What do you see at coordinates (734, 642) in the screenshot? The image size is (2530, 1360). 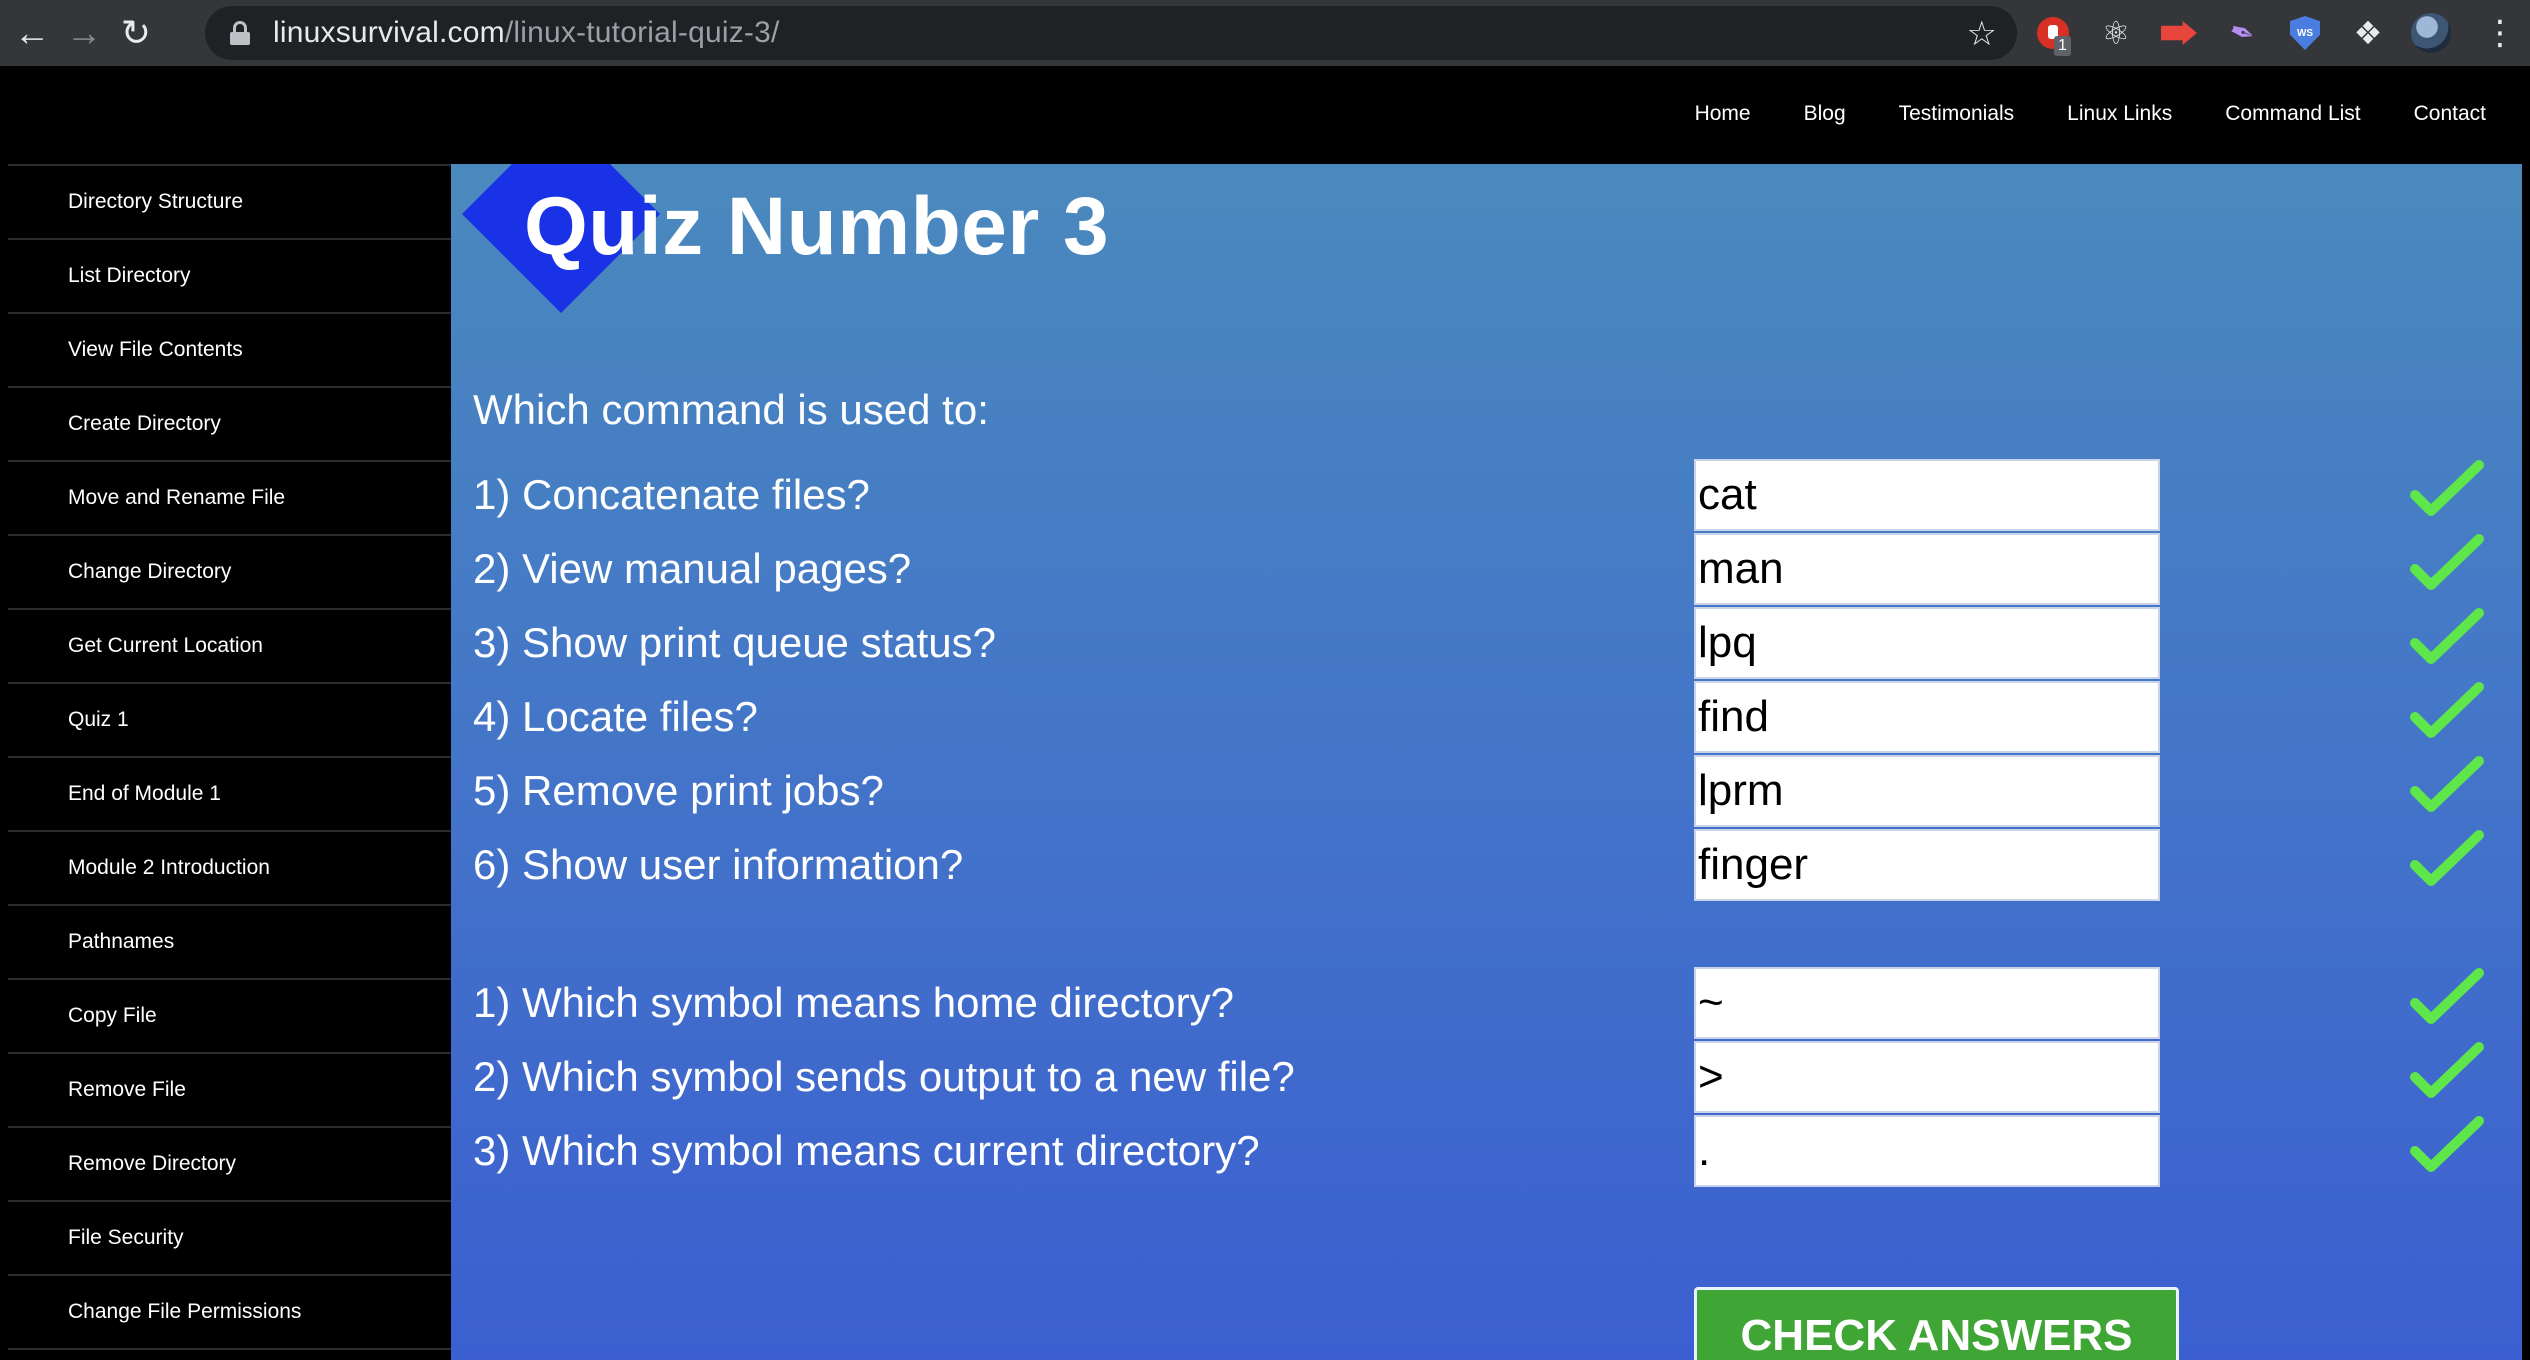 I see `question-text: 3) Show print queue status?` at bounding box center [734, 642].